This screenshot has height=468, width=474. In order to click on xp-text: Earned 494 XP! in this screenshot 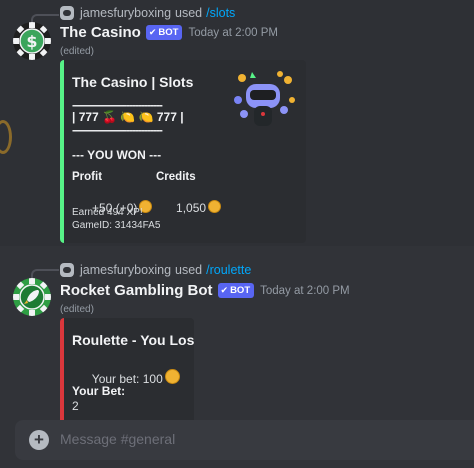, I will do `click(107, 212)`.